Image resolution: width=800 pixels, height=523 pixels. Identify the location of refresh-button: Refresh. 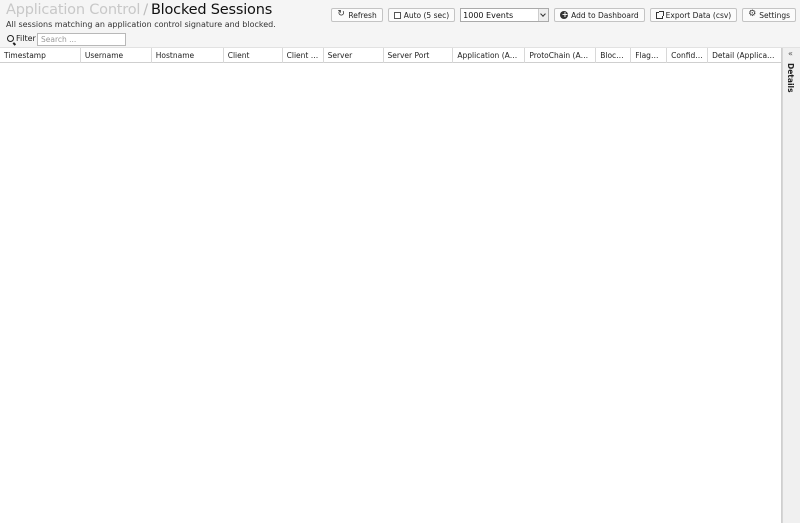
(357, 15).